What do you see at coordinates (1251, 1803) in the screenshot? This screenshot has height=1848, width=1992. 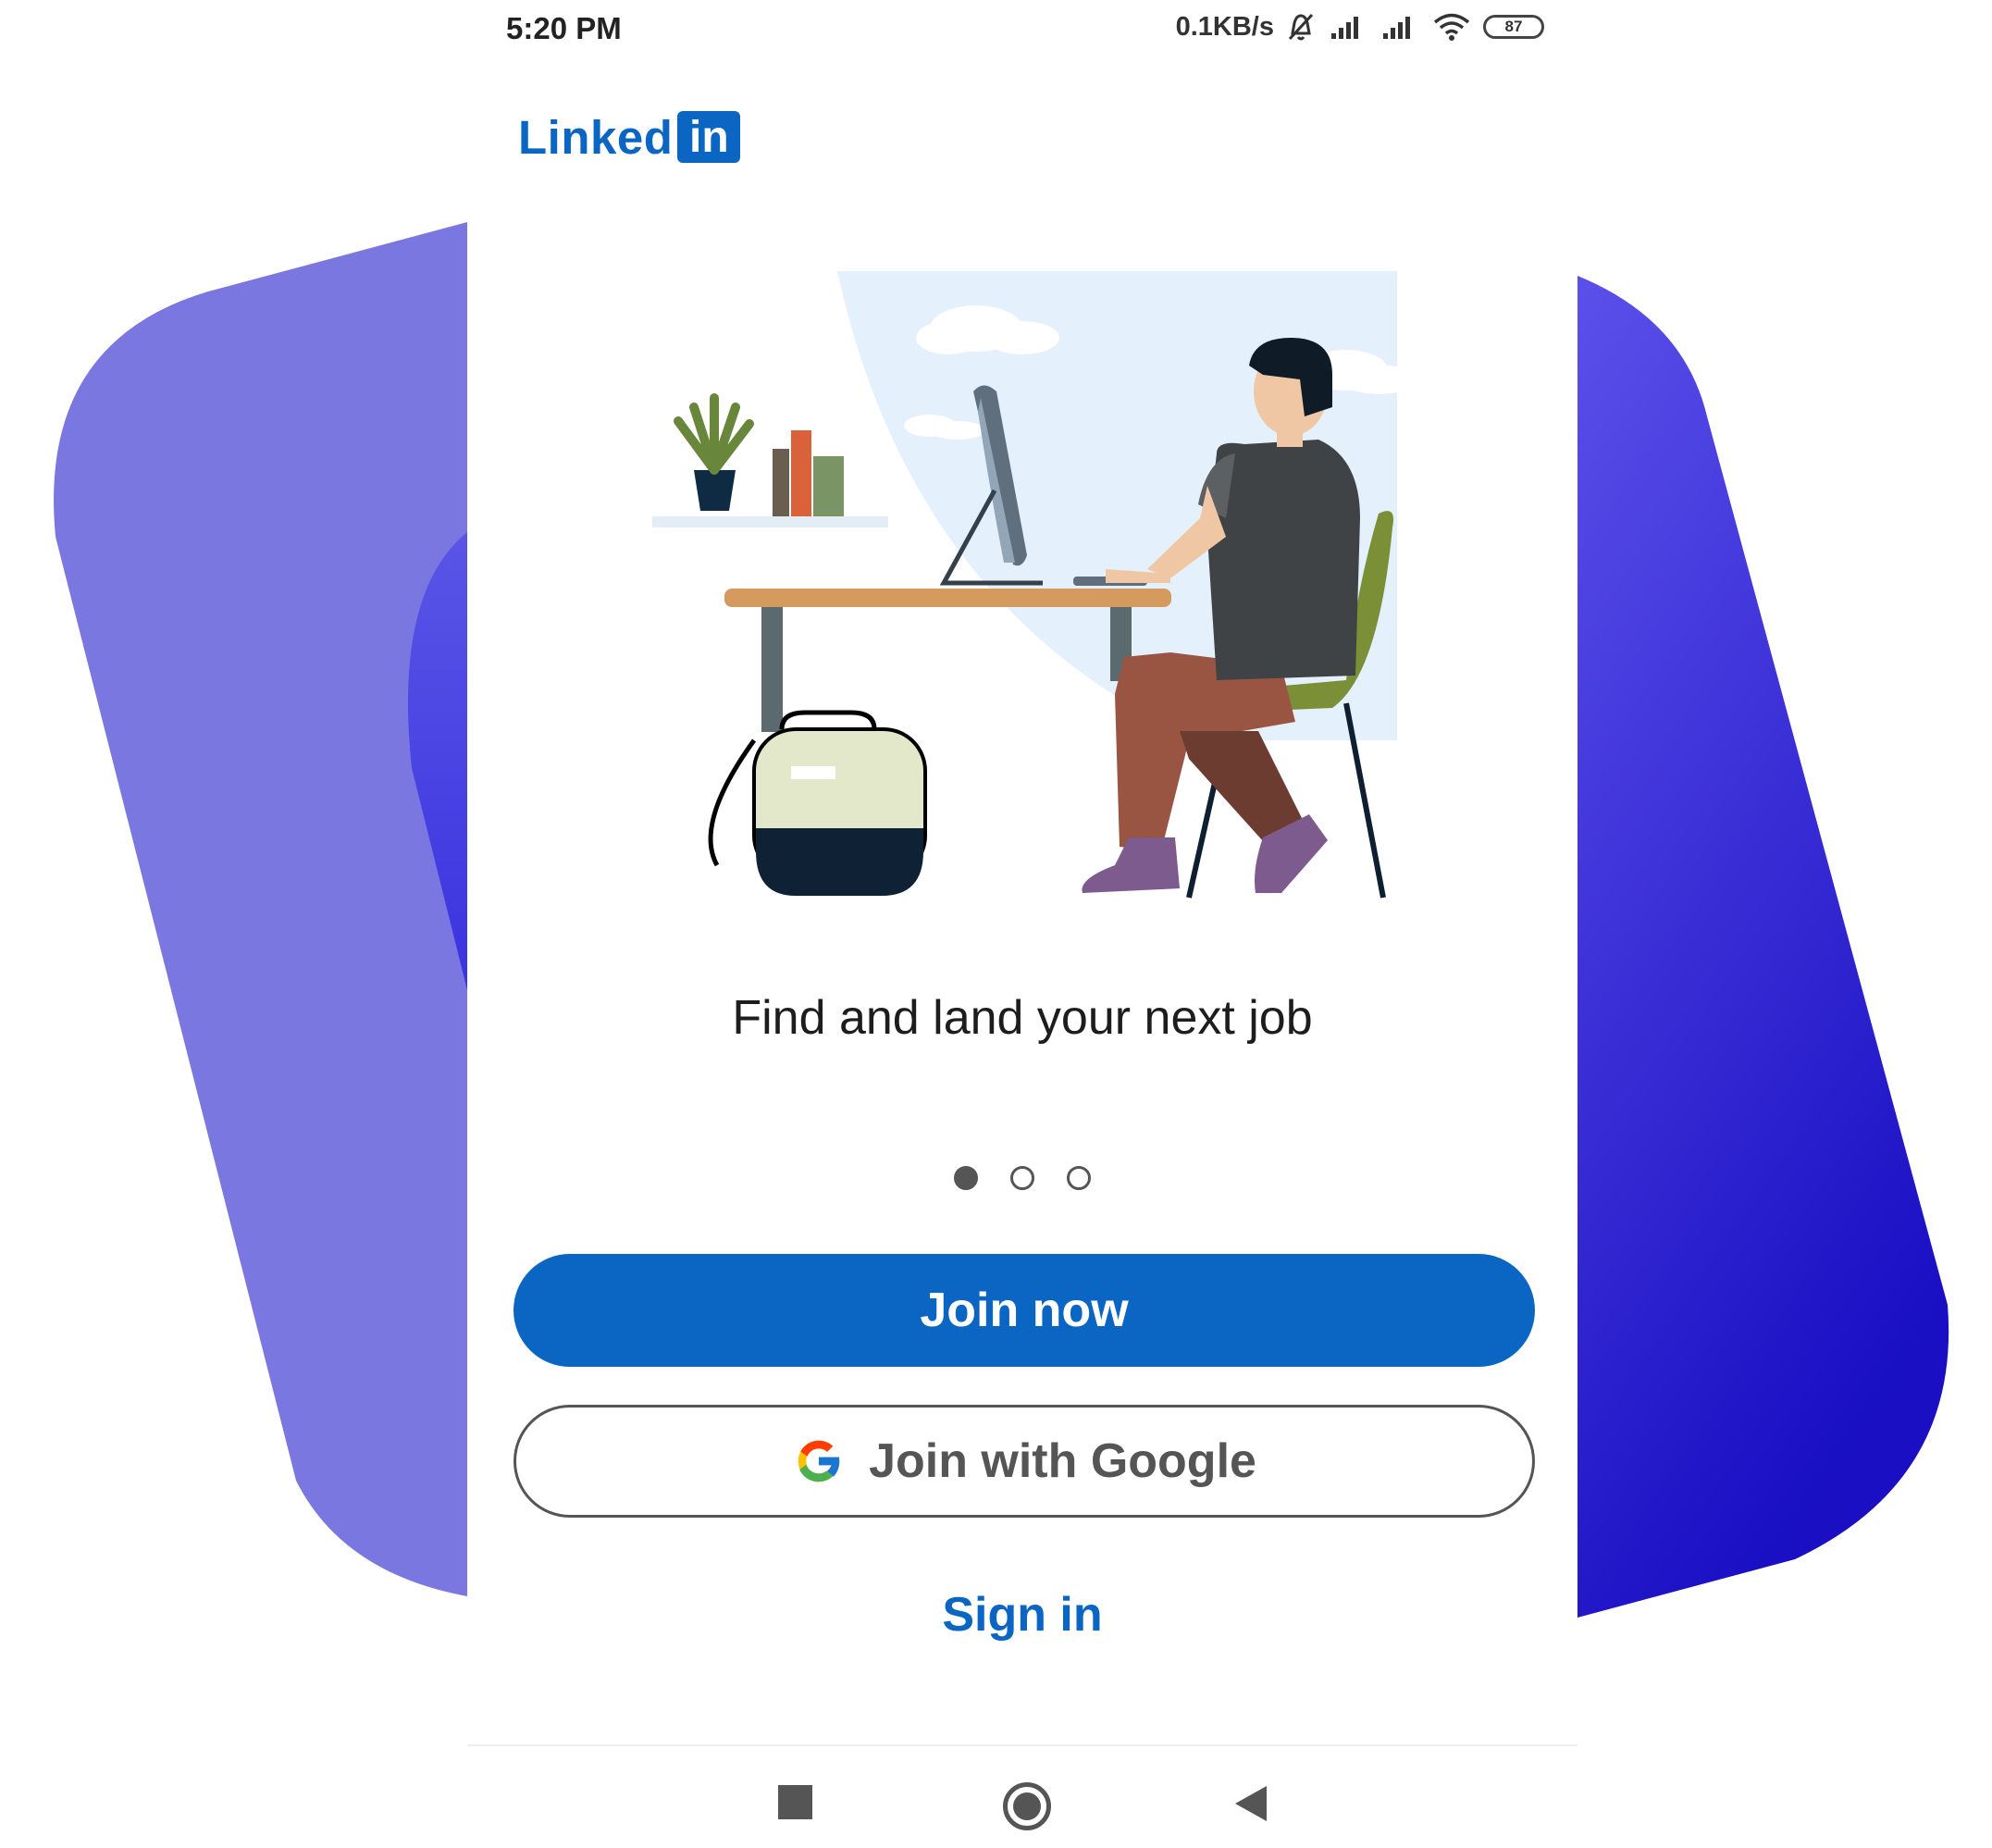 I see `back-triangle-icon` at bounding box center [1251, 1803].